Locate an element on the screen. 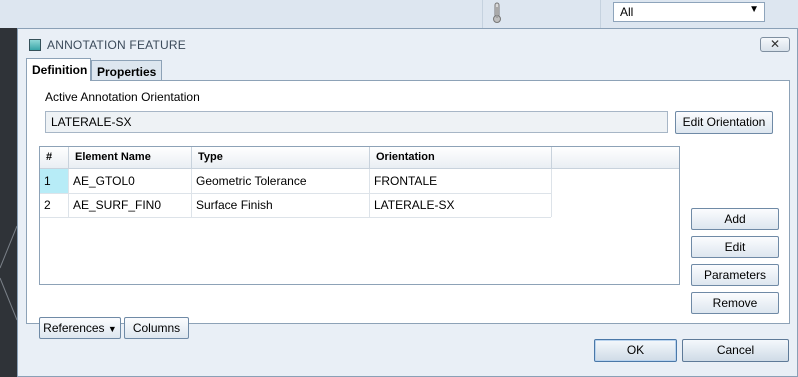 This screenshot has height=377, width=798. thermometer-icon is located at coordinates (497, 13).